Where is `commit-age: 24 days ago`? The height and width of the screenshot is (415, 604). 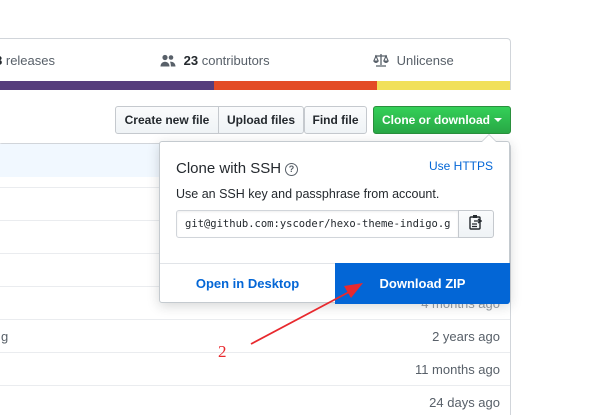 commit-age: 24 days ago is located at coordinates (464, 402).